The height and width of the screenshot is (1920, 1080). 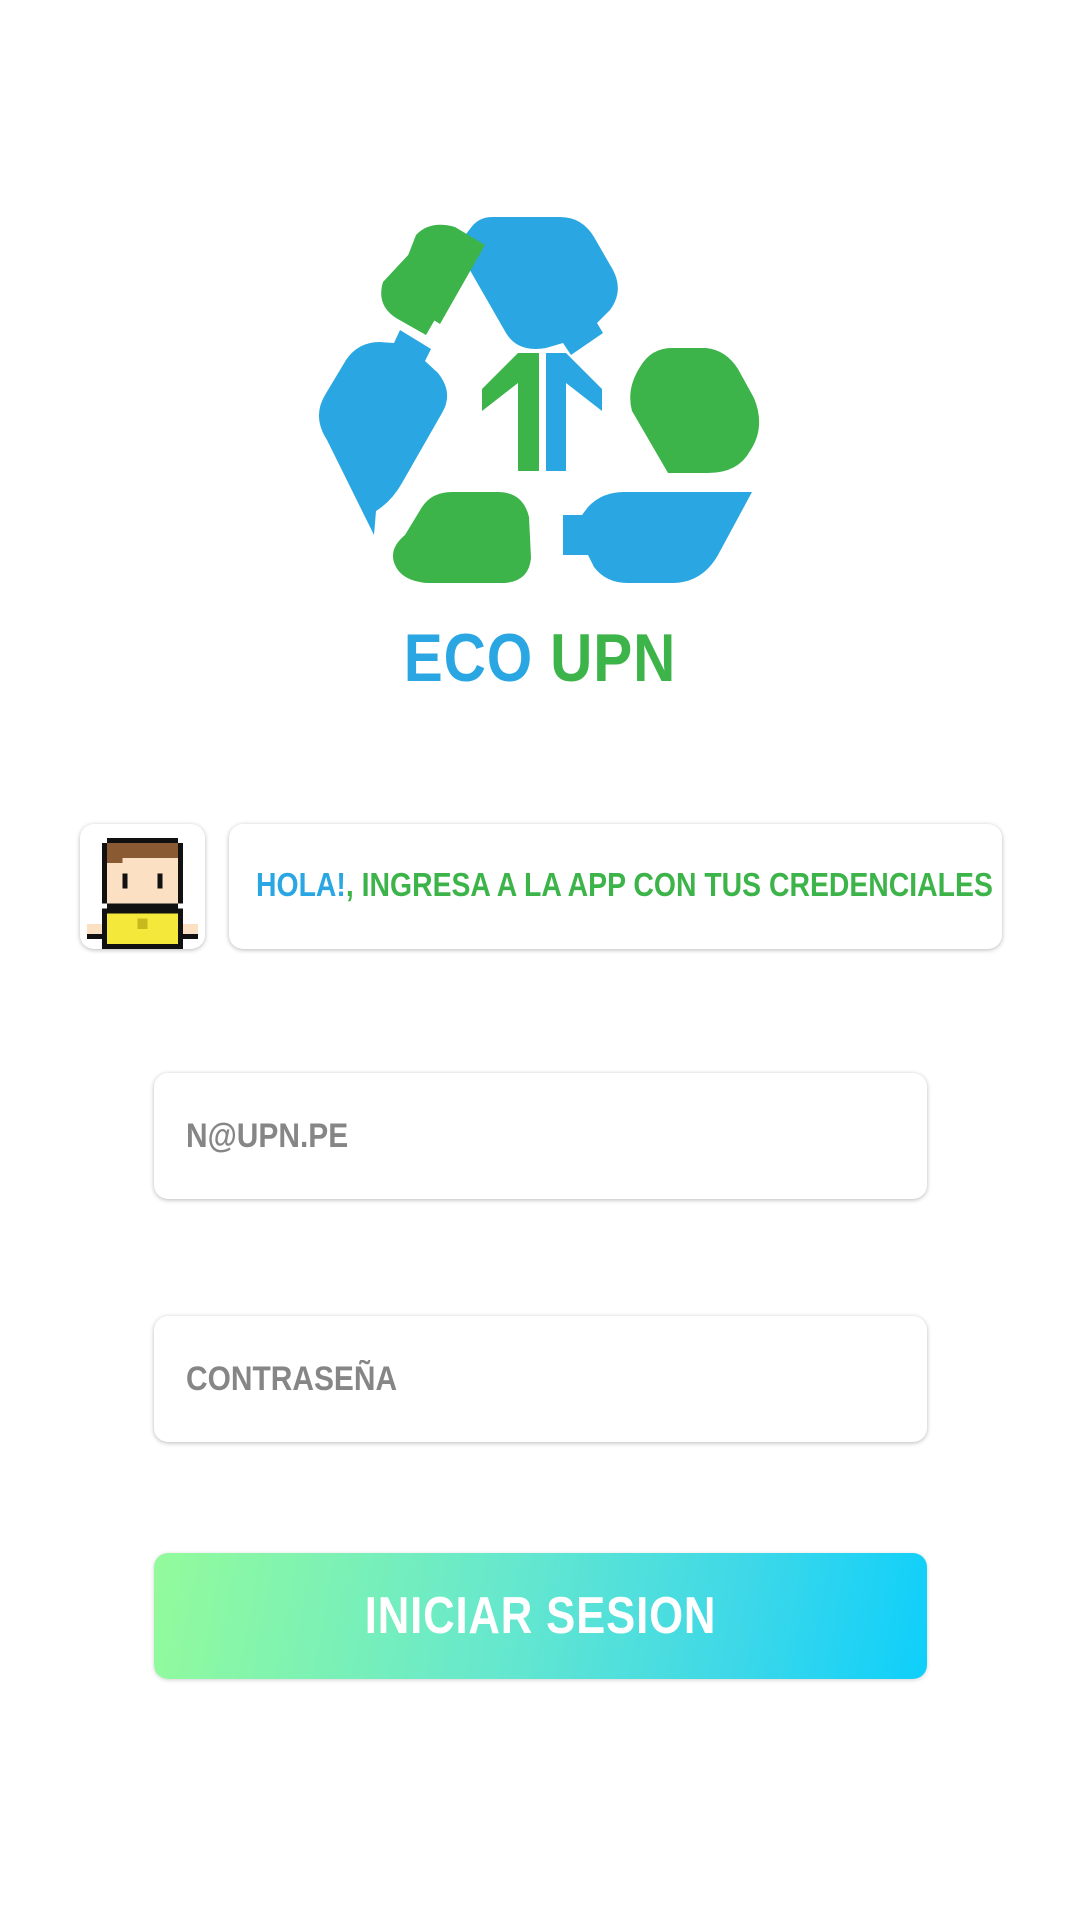 I want to click on logo-bottle-bottom-left, so click(x=461, y=537).